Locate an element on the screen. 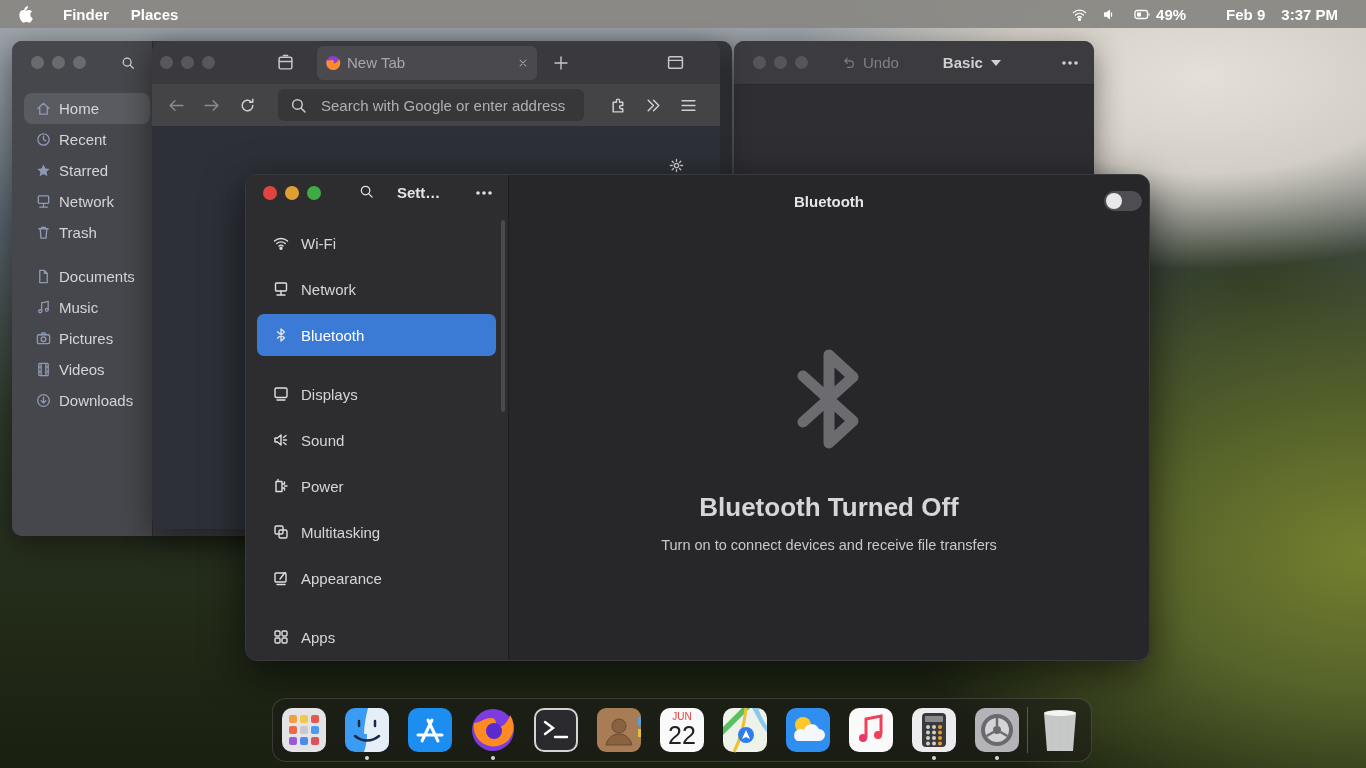 The height and width of the screenshot is (768, 1366). contacts-book-icon is located at coordinates (619, 730).